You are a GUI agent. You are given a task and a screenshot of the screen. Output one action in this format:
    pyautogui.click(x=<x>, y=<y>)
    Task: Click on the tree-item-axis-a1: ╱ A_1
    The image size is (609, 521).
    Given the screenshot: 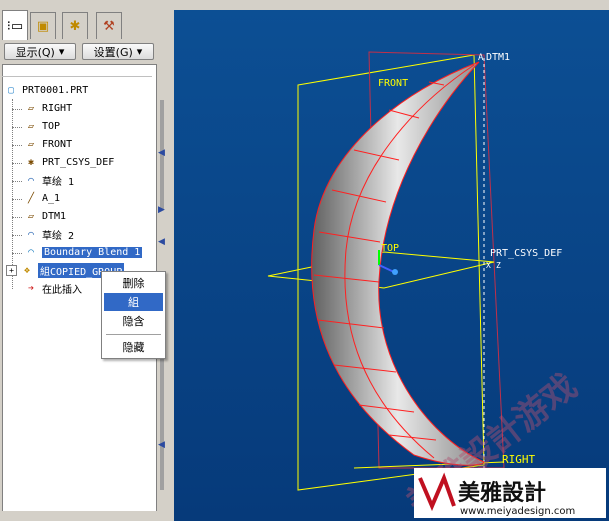 What is the action you would take?
    pyautogui.click(x=42, y=198)
    